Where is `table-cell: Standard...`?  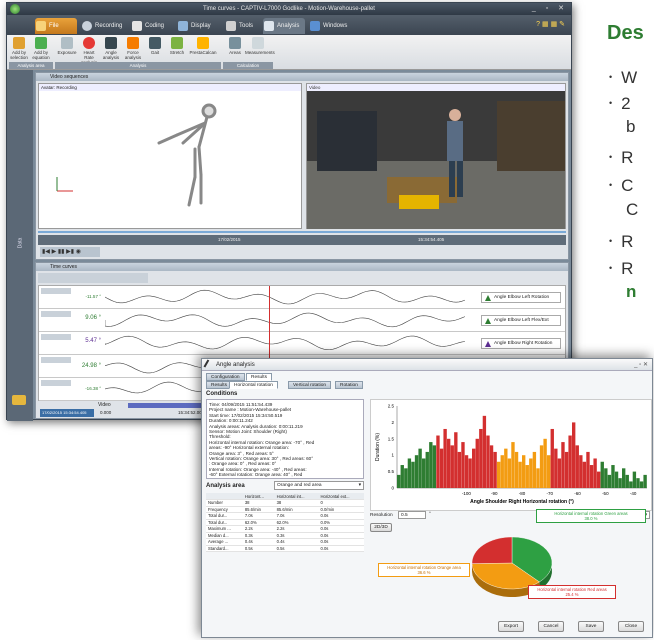
table-cell: Standard... is located at coordinates (224, 548).